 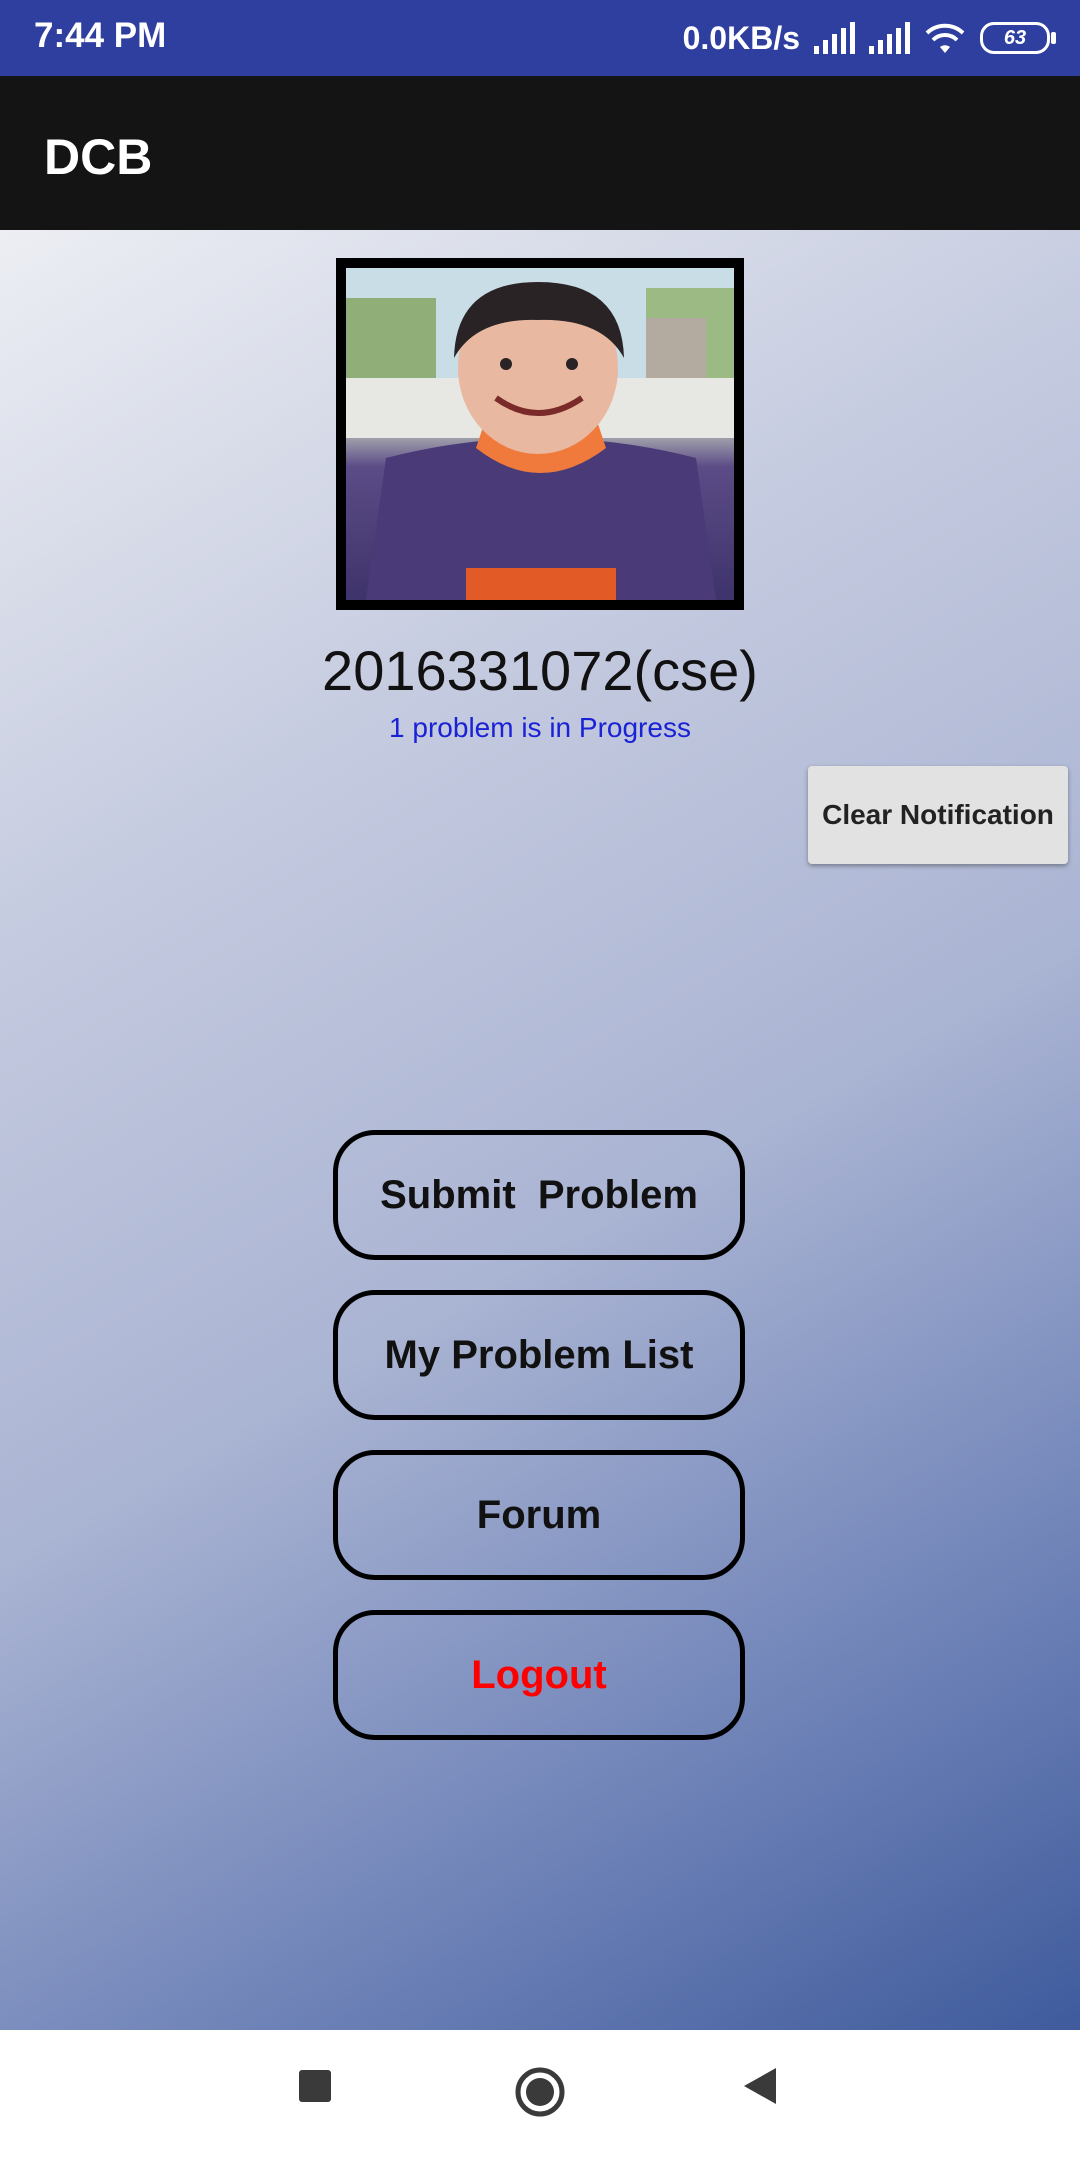 I want to click on battery-icon: 63, so click(x=1018, y=38).